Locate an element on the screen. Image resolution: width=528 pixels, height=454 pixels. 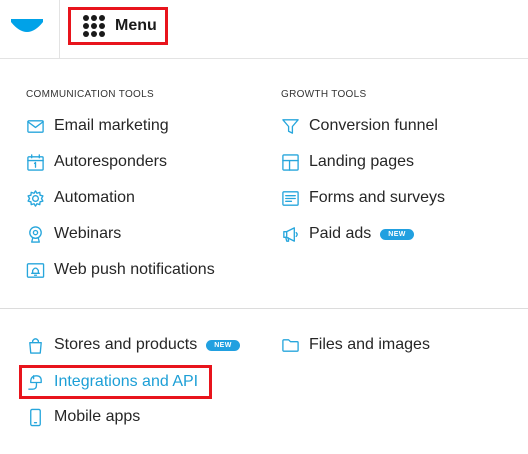
menu-item-label: Automation is located at coordinates (94, 197).